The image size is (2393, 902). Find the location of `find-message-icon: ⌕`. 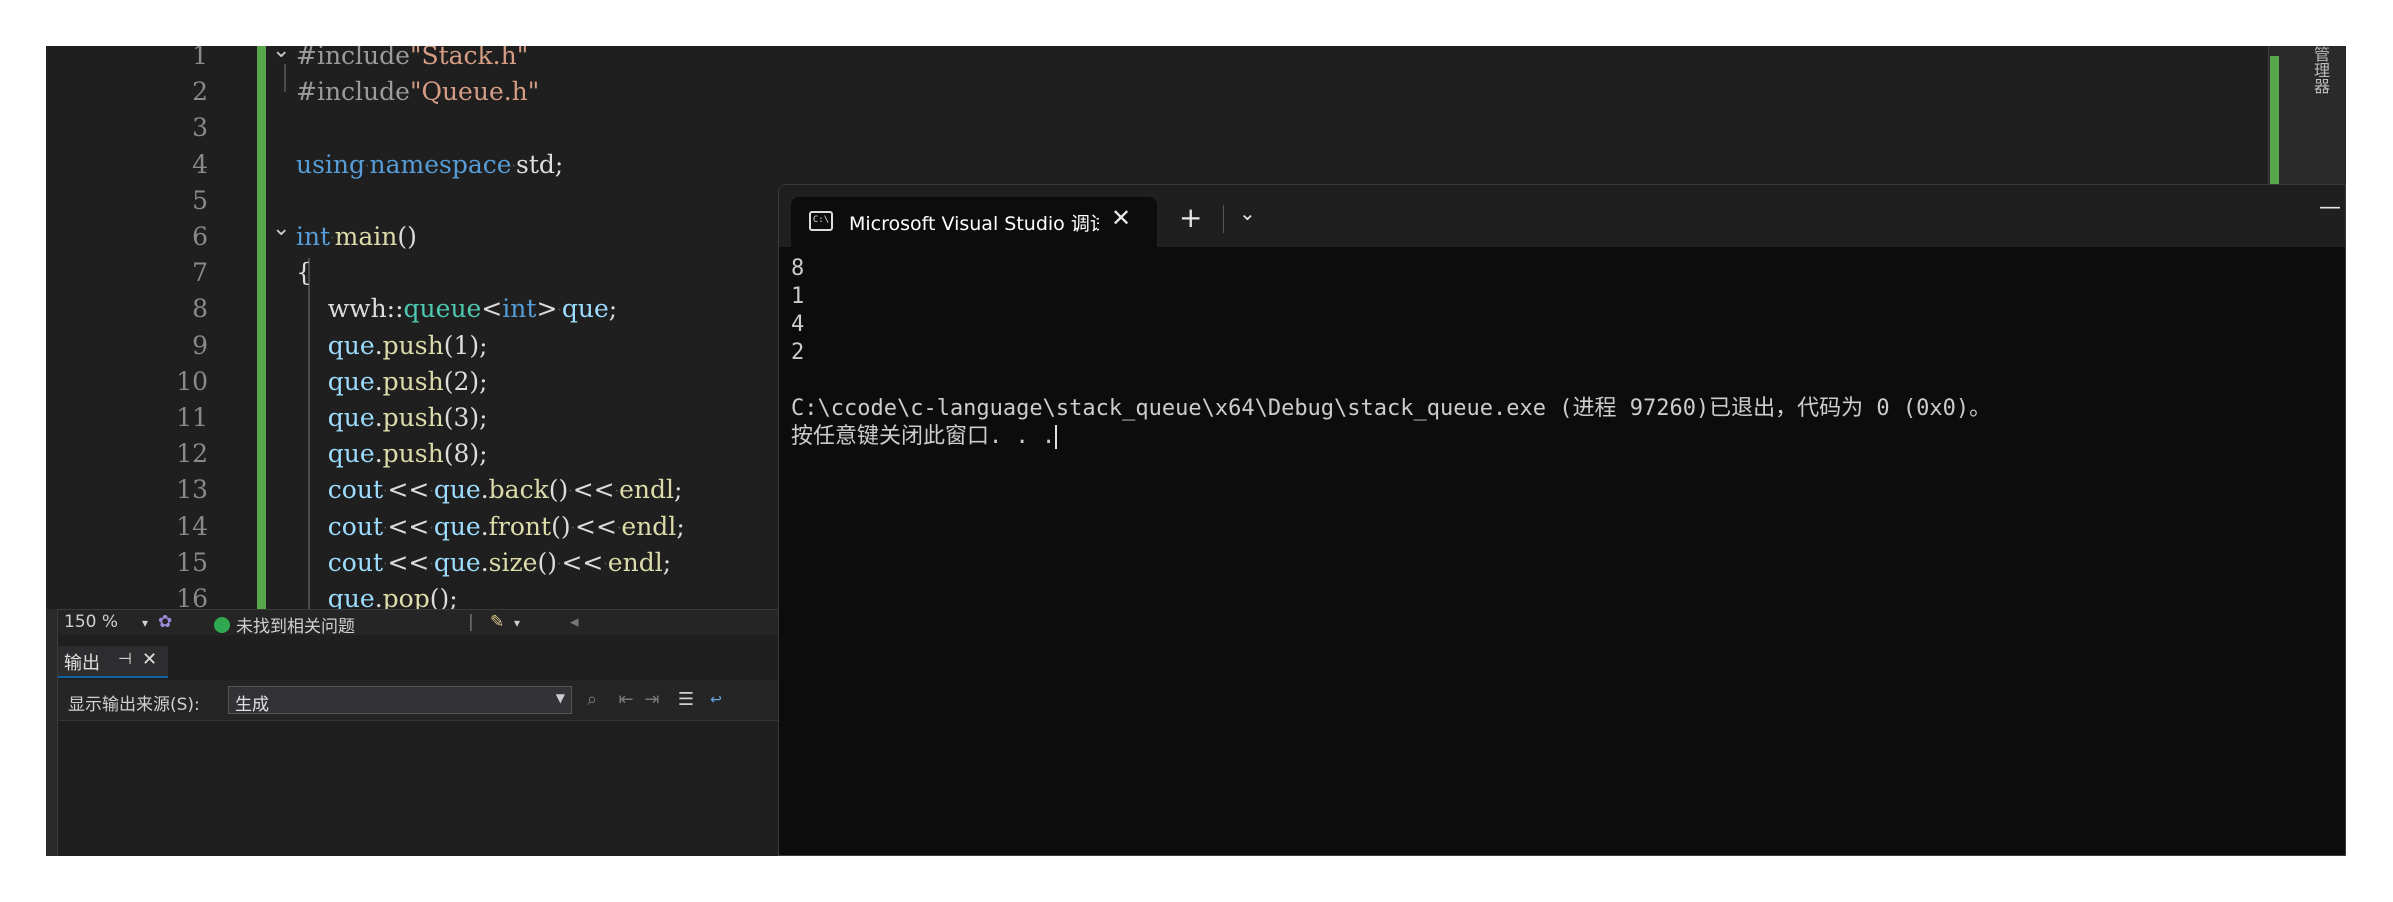

find-message-icon: ⌕ is located at coordinates (592, 700).